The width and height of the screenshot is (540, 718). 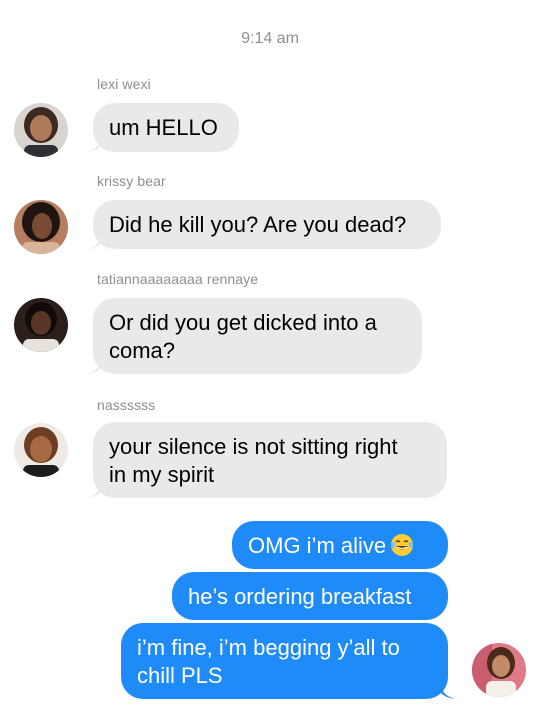 I want to click on message-text-line: chill PLS, so click(x=180, y=675).